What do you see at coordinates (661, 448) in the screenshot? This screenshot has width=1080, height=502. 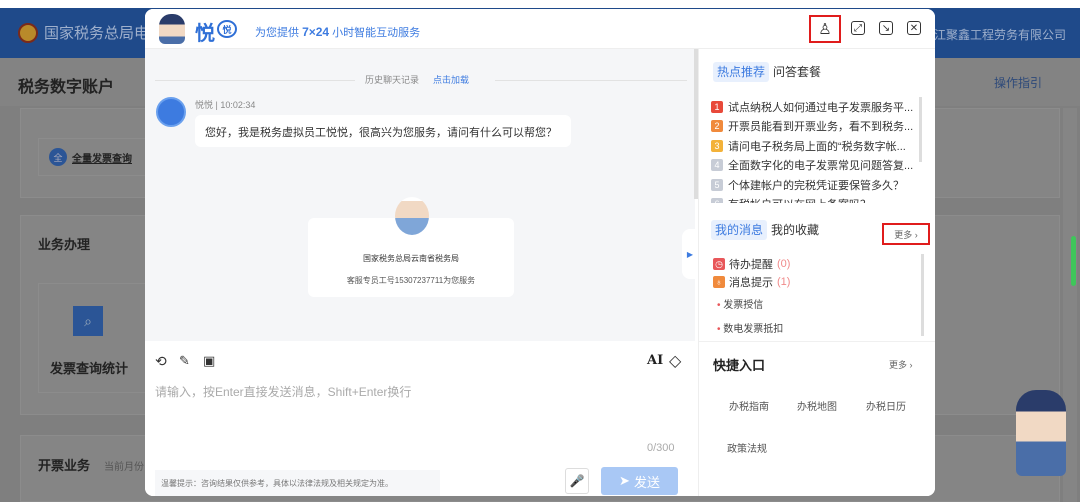 I see `char-count: 0/300` at bounding box center [661, 448].